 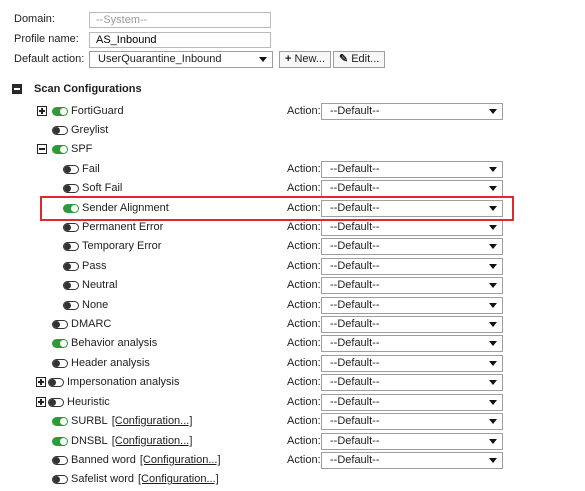 What do you see at coordinates (412, 246) in the screenshot?
I see `temporary-error-action-select: --Default--` at bounding box center [412, 246].